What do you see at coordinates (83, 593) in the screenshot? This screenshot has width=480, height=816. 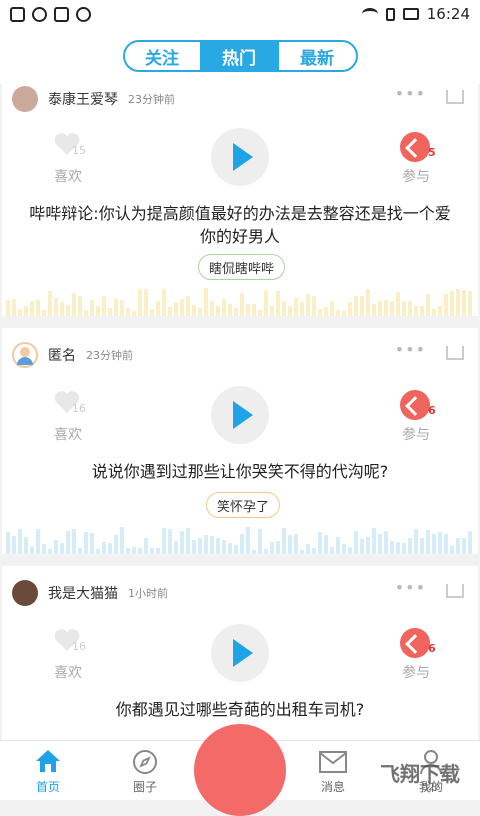 I see `post-username: 我是大猫猫` at bounding box center [83, 593].